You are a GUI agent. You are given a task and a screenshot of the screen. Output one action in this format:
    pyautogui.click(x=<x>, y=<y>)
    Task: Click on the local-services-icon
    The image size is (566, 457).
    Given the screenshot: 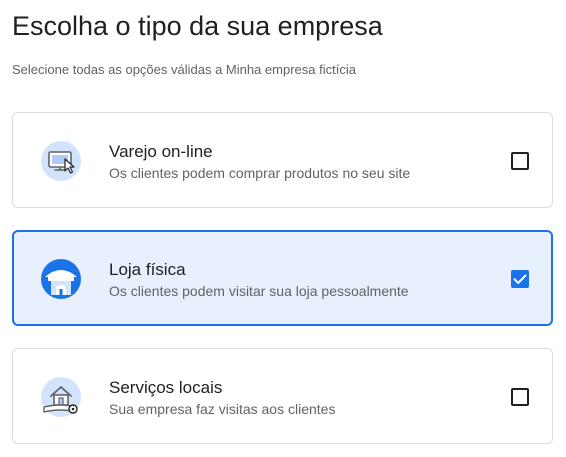 What is the action you would take?
    pyautogui.click(x=61, y=397)
    